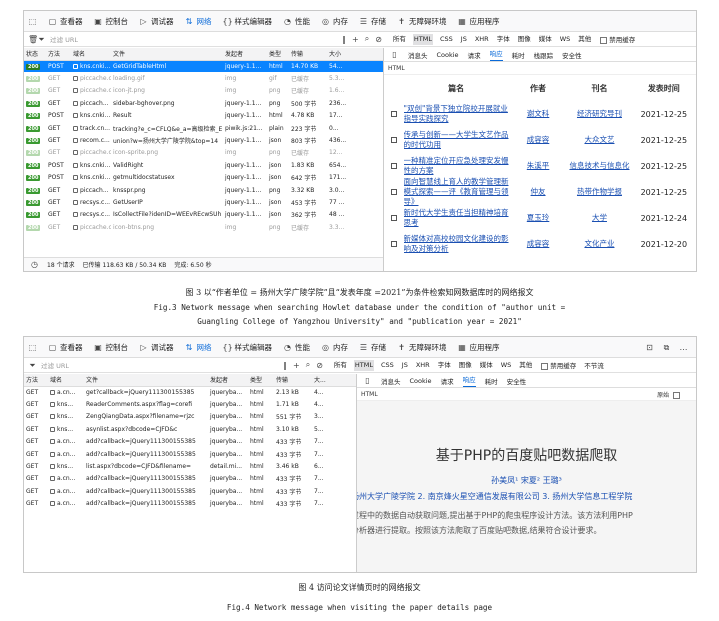 This screenshot has height=621, width=719. Describe the element at coordinates (456, 139) in the screenshot. I see `paper-title-link: 传承与创新——大学生文艺作品的时代功用` at that location.